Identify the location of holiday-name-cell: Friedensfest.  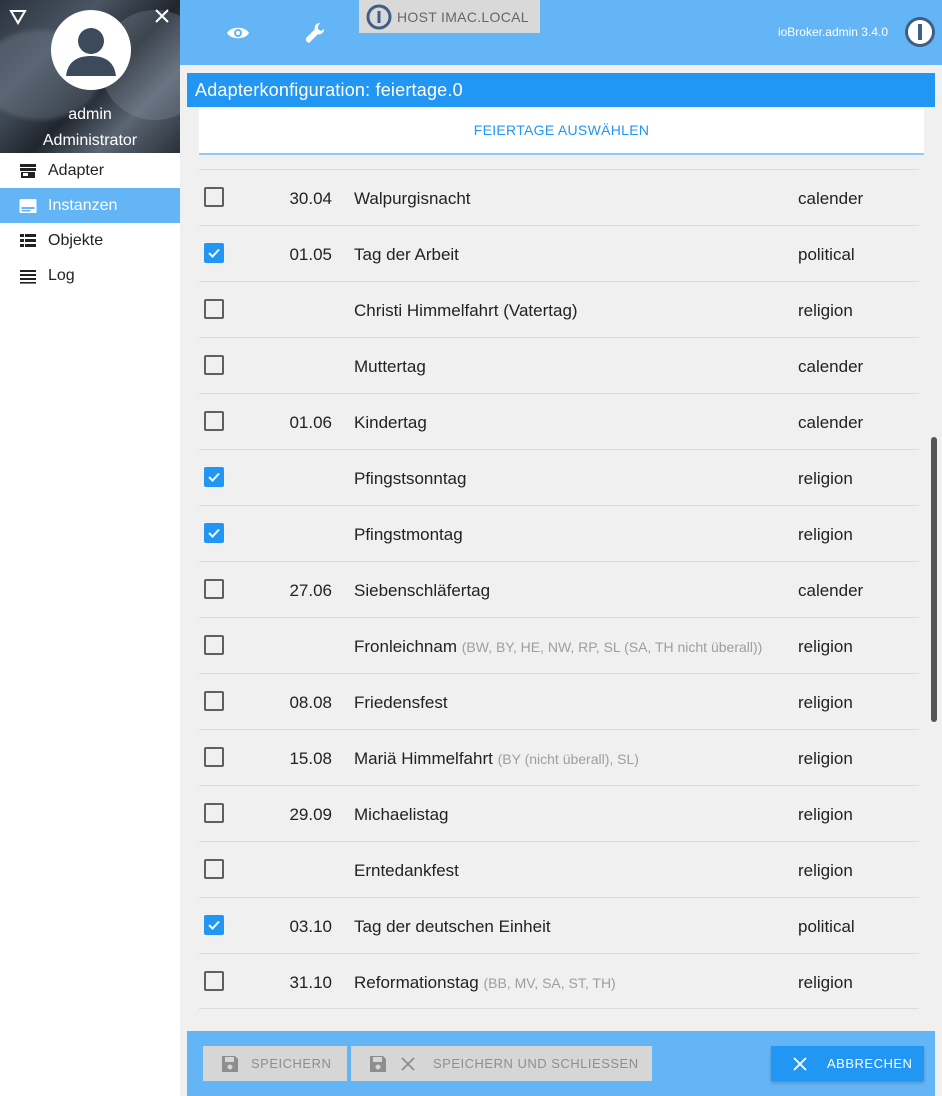
(401, 703).